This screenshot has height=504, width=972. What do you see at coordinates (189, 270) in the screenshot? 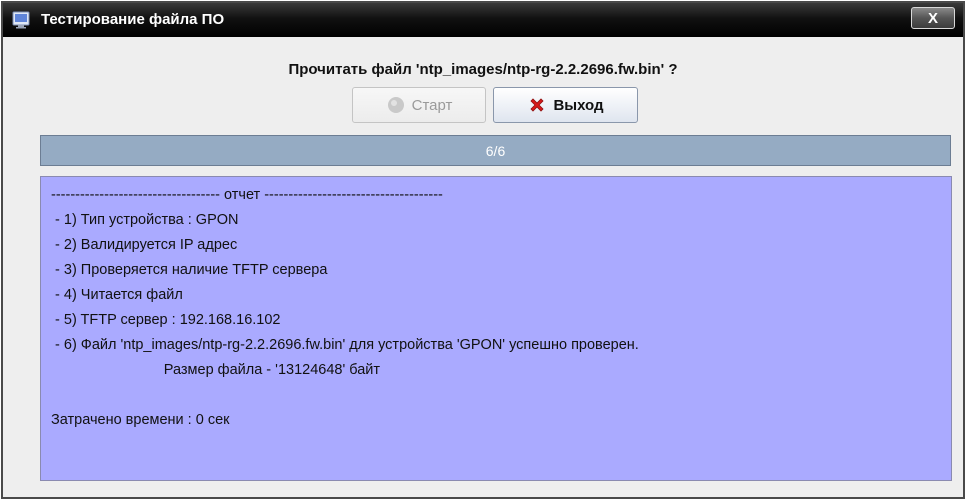
I see `report-line: - 3) Проверяется наличие TFTP сервера` at bounding box center [189, 270].